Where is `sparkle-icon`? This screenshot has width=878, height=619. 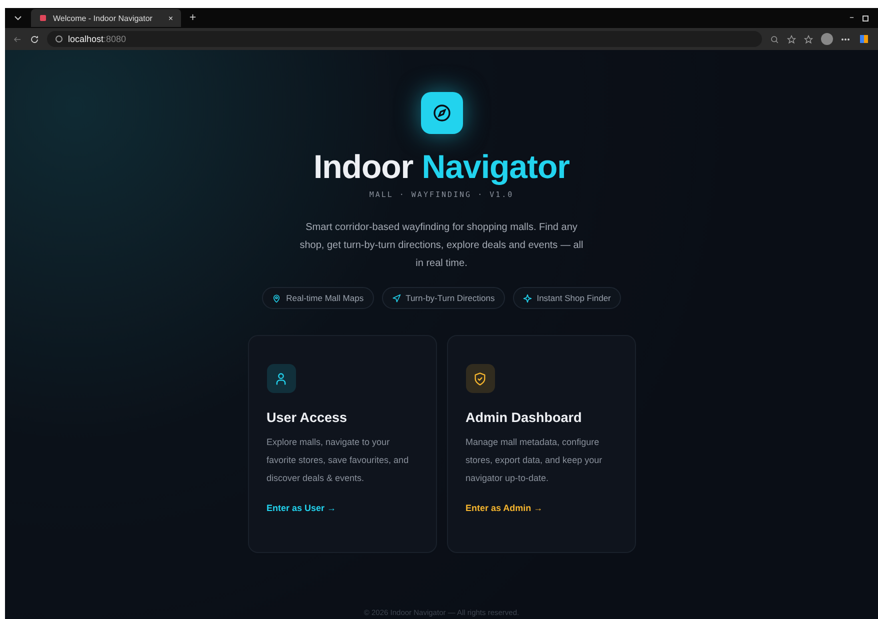
sparkle-icon is located at coordinates (527, 298).